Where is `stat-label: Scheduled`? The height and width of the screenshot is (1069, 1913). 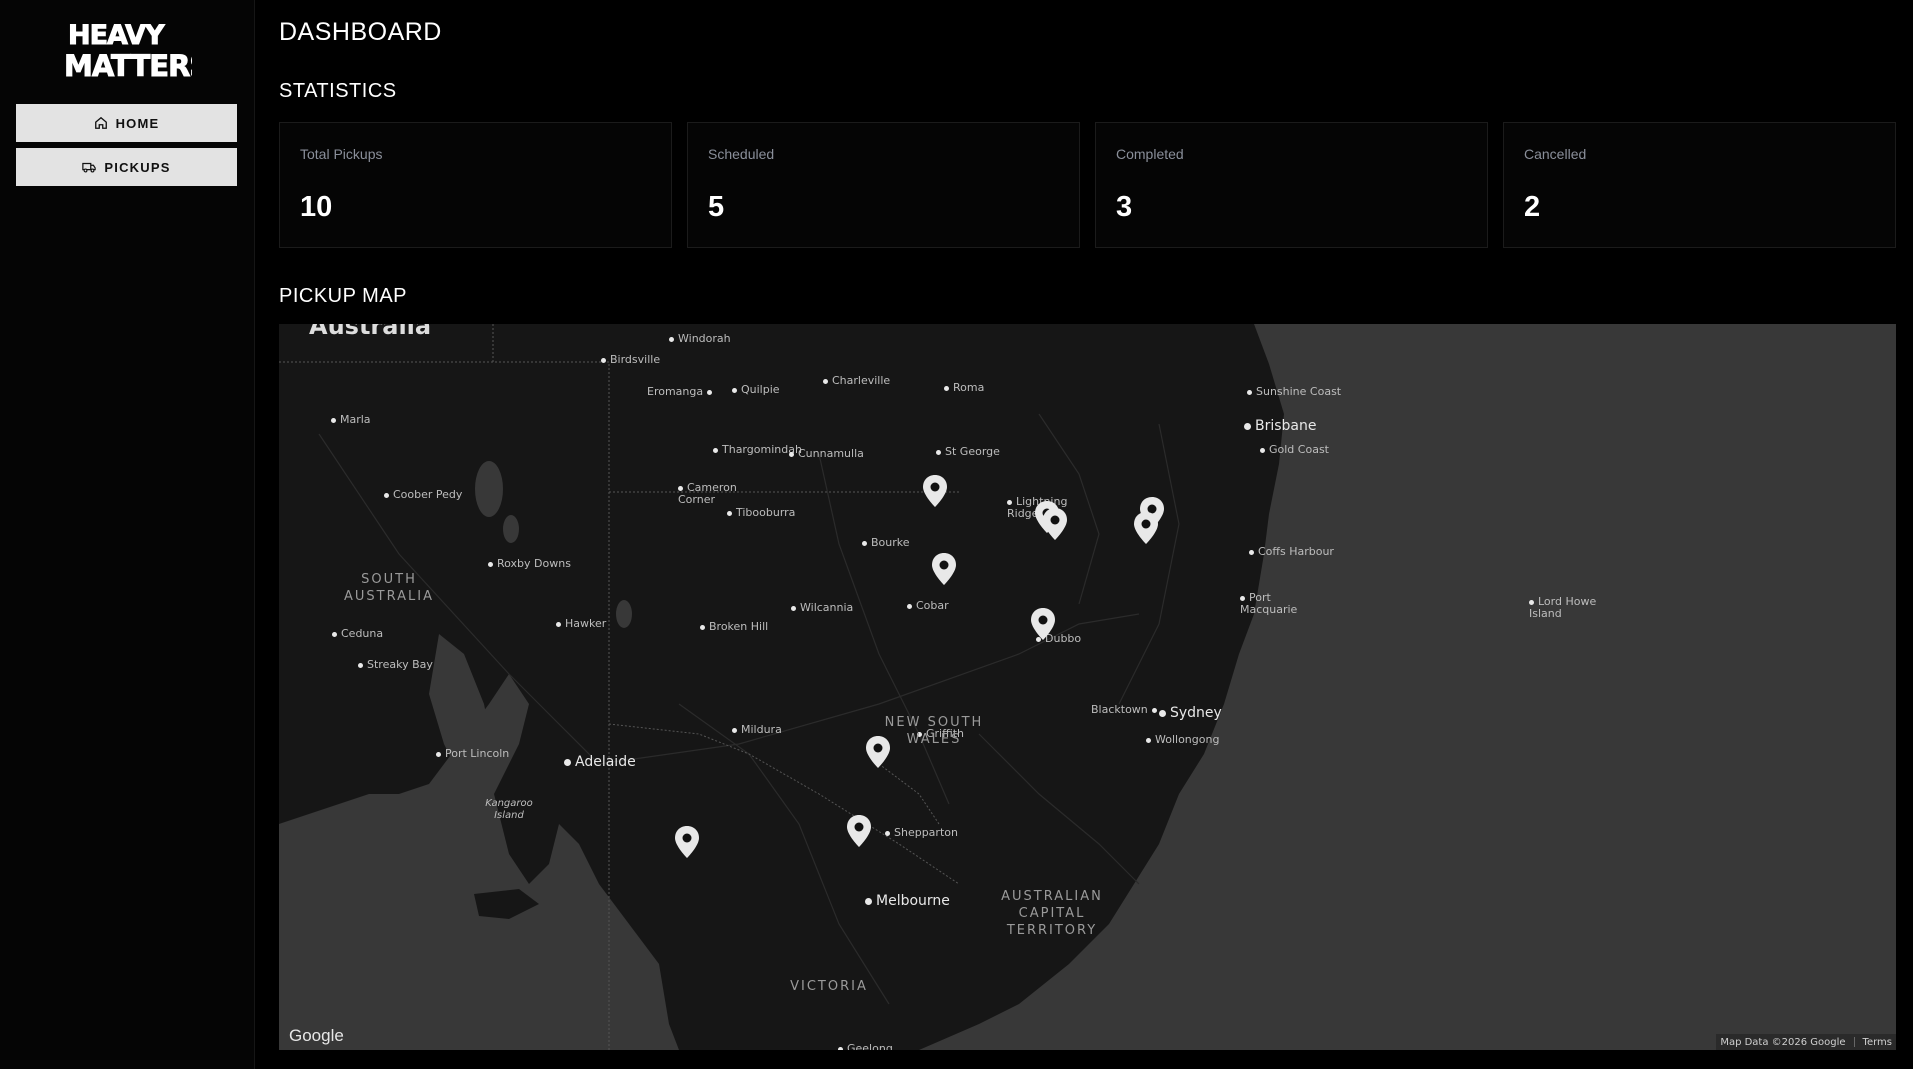 stat-label: Scheduled is located at coordinates (741, 154).